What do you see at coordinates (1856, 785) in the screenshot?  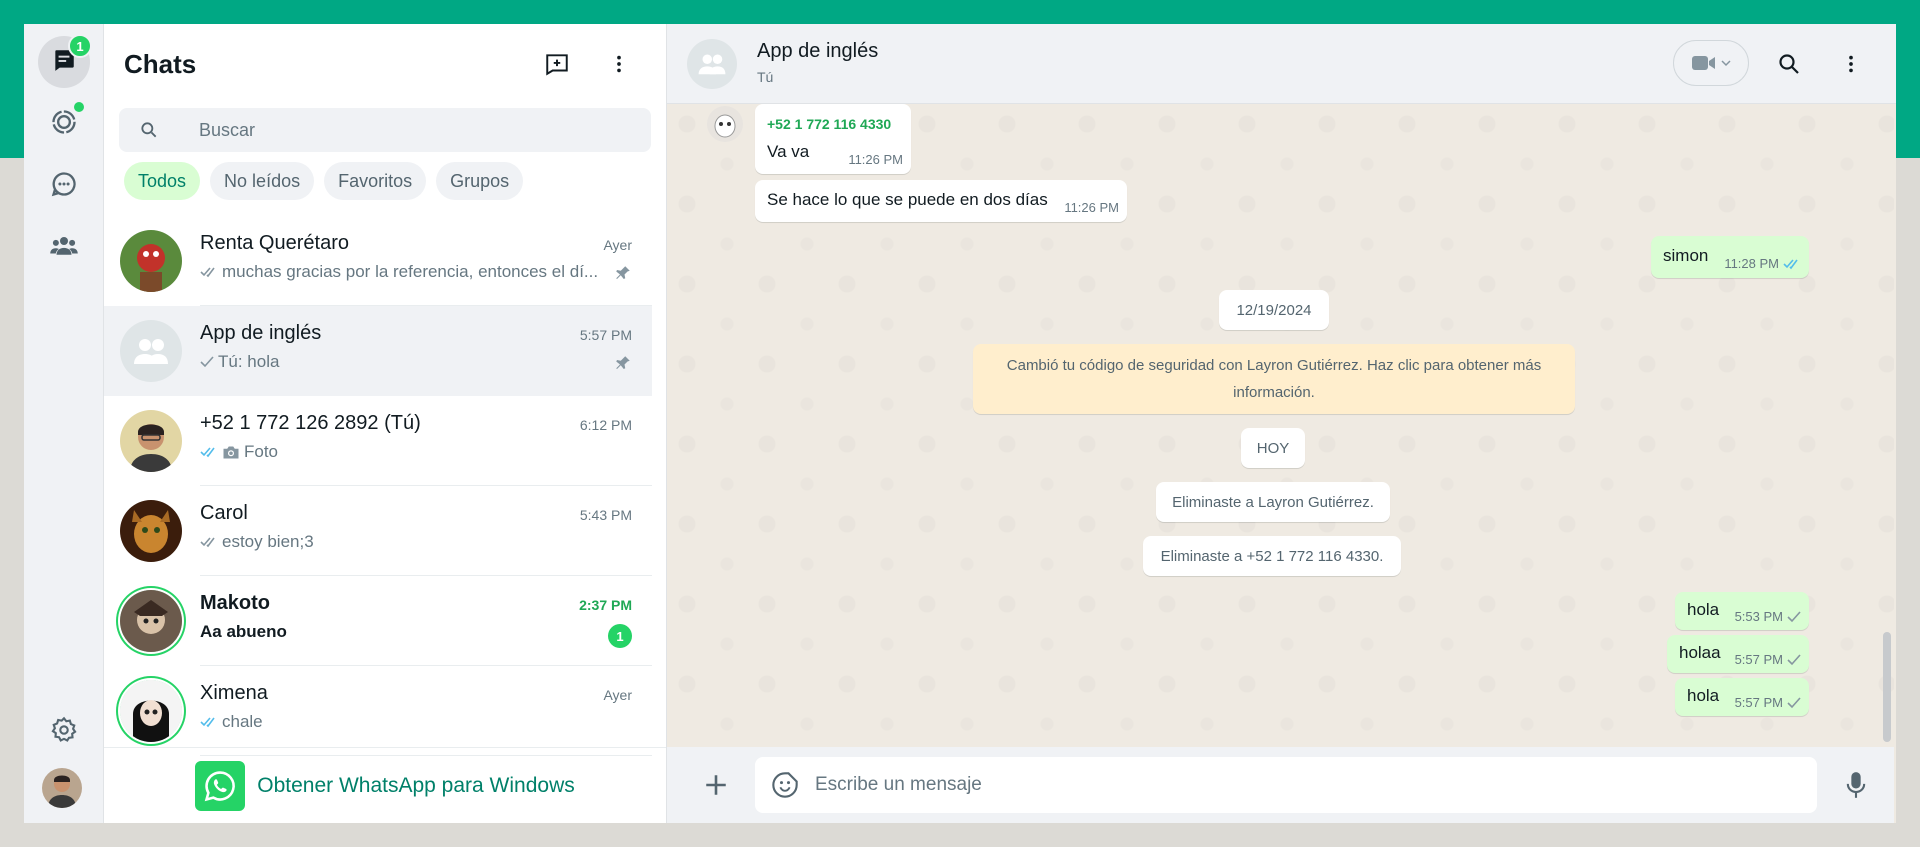 I see `voice-message-button` at bounding box center [1856, 785].